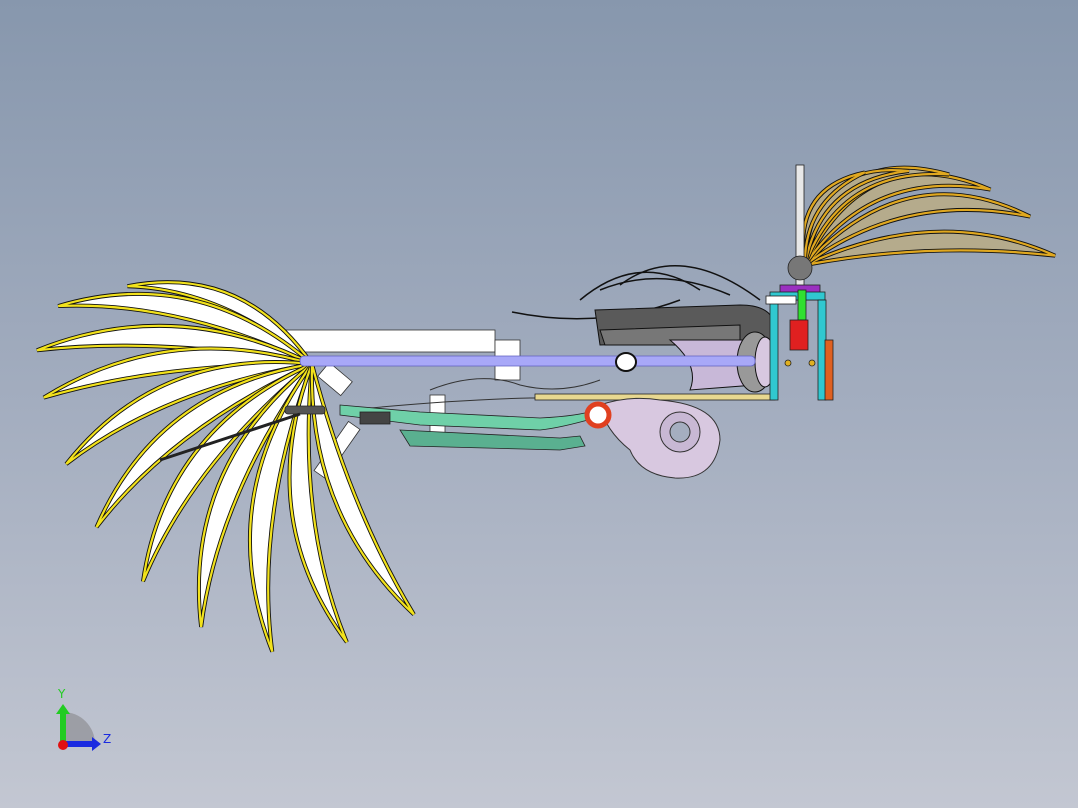  Describe the element at coordinates (63, 745) in the screenshot. I see `x-axis-dot` at that location.